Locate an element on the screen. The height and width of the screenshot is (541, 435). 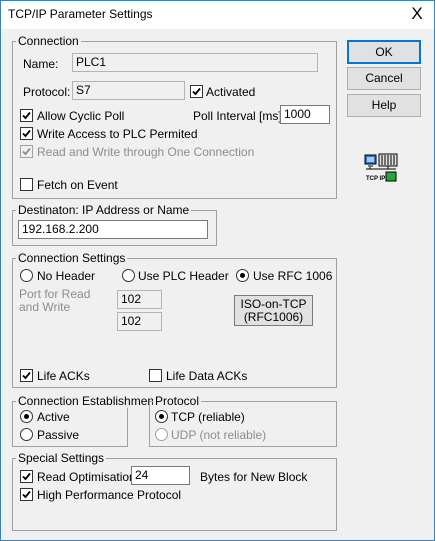
protocol-label: Protocol: is located at coordinates (47, 92).